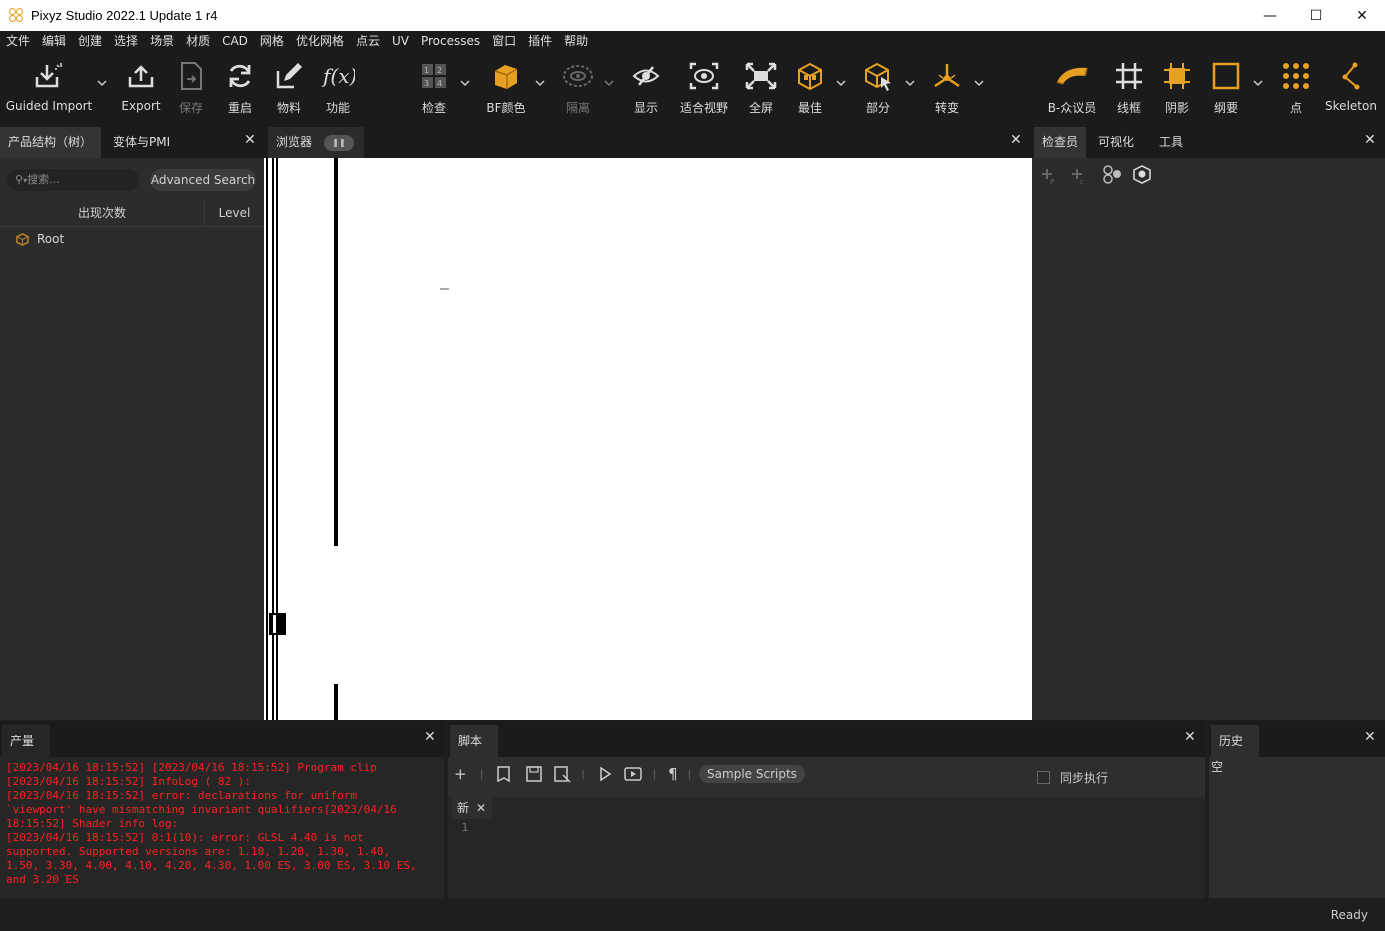  What do you see at coordinates (1351, 76) in the screenshot?
I see `skeleton-bone-icon` at bounding box center [1351, 76].